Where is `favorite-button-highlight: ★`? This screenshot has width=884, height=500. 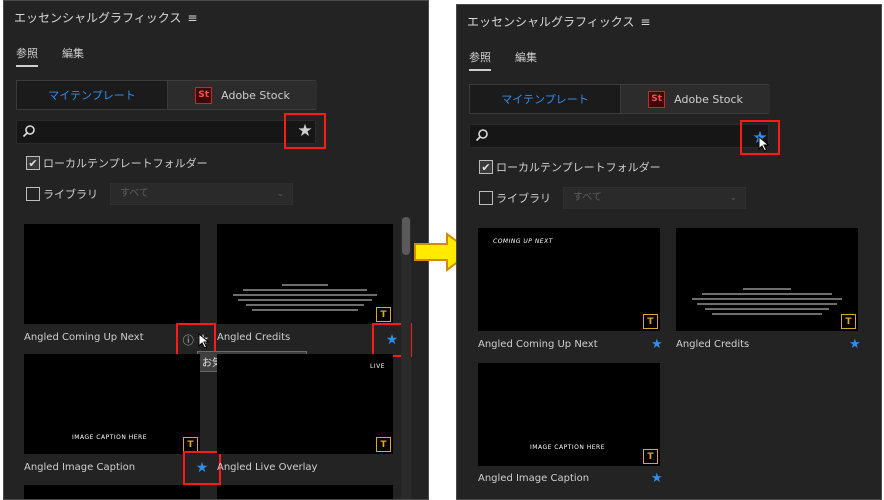
favorite-button-highlight: ★ is located at coordinates (202, 468).